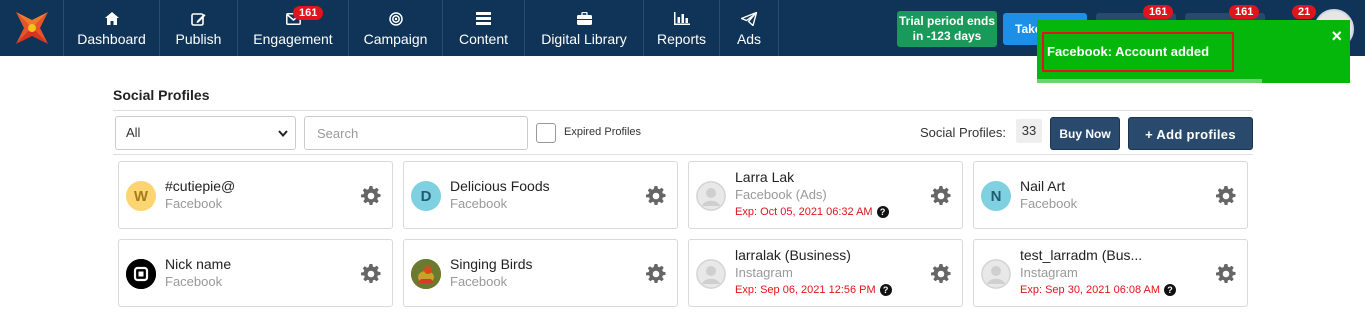 The image size is (1365, 313). I want to click on profile-card: D Delicious Foods Facebook, so click(540, 195).